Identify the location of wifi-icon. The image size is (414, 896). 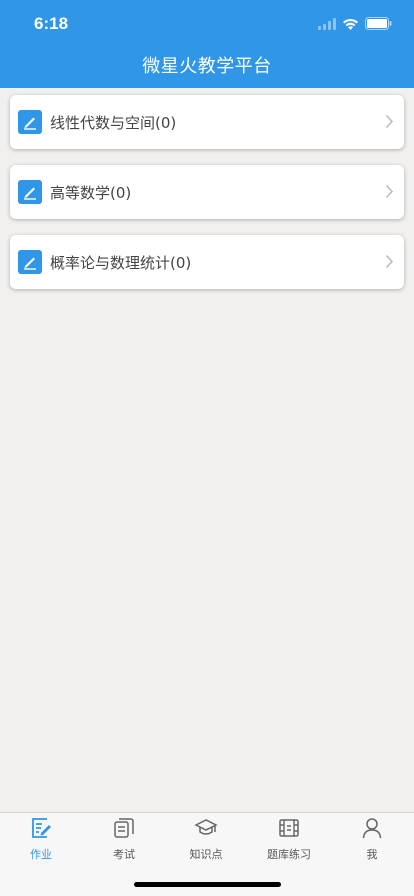
(350, 24).